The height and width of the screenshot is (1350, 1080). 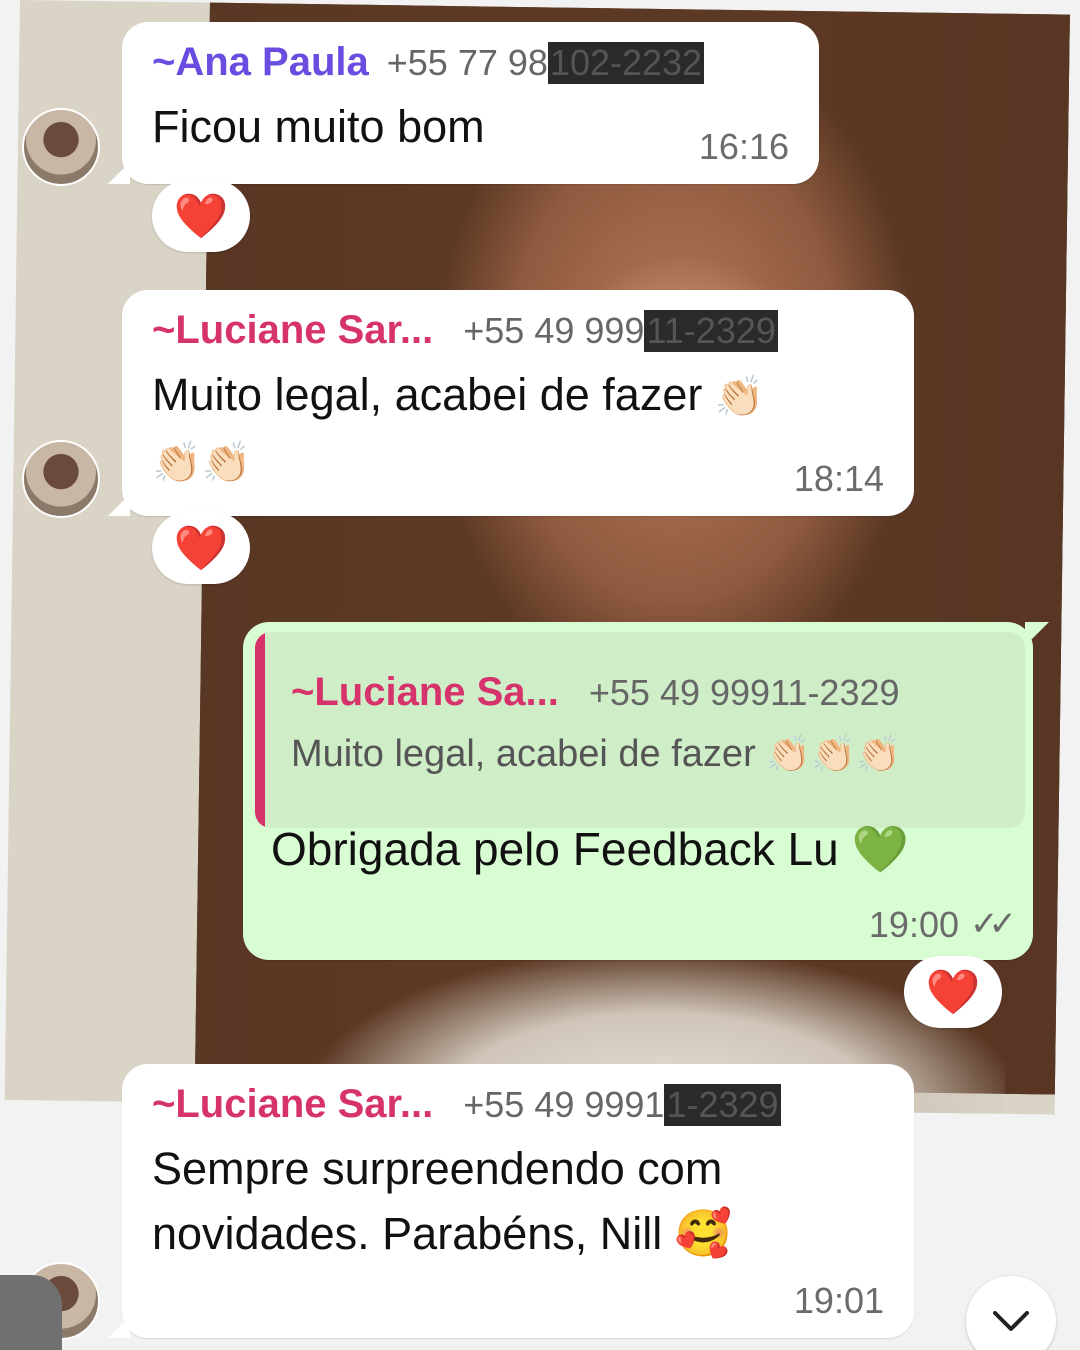 I want to click on phone-redacted: 1-2329, so click(x=722, y=1105).